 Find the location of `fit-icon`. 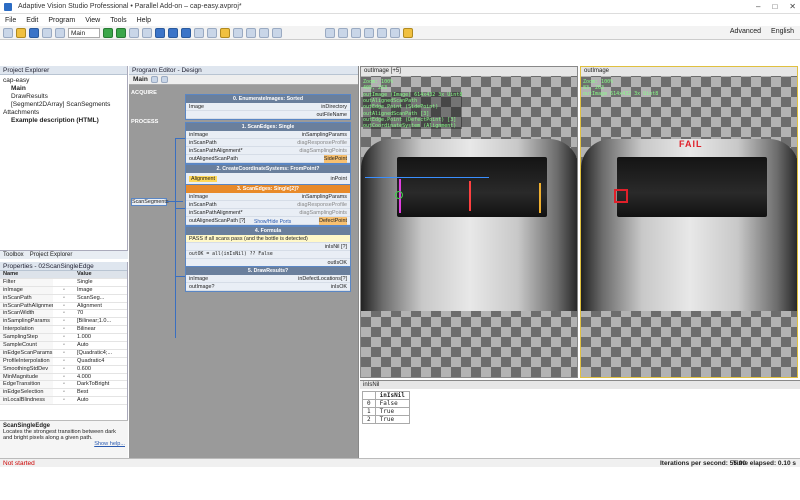

fit-icon is located at coordinates (369, 32).